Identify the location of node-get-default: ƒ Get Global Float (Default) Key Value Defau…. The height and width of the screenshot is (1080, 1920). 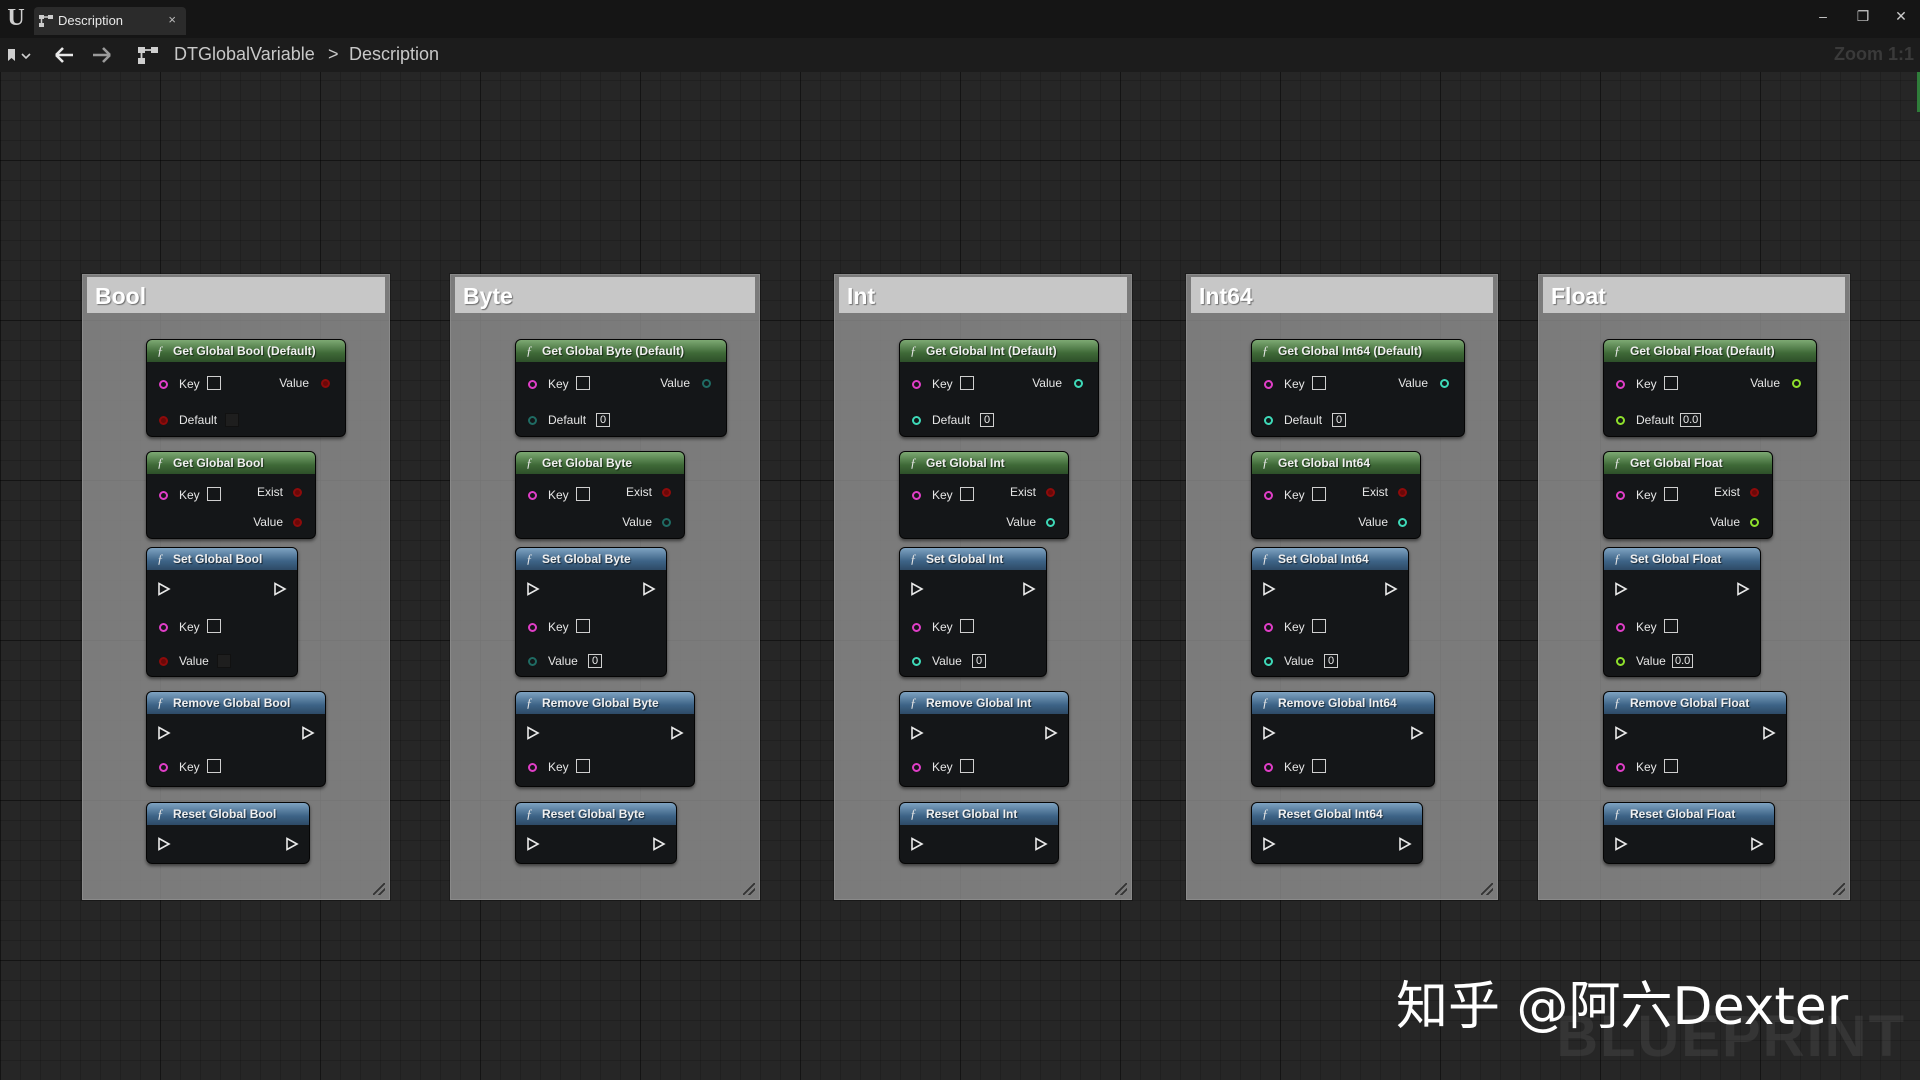
(1710, 388).